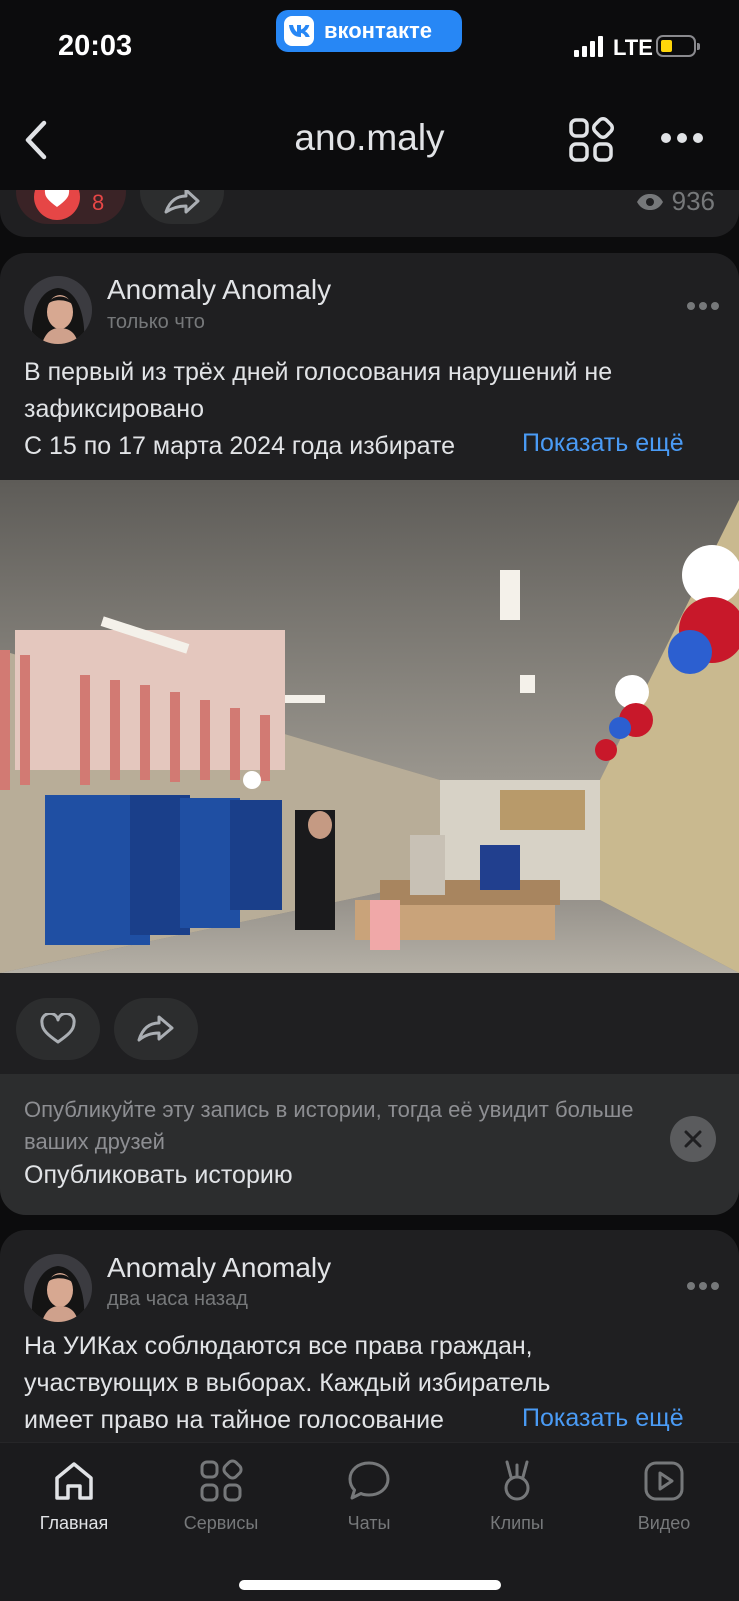 The width and height of the screenshot is (739, 1601). Describe the element at coordinates (177, 1299) in the screenshot. I see `post-time: два часа назад` at that location.